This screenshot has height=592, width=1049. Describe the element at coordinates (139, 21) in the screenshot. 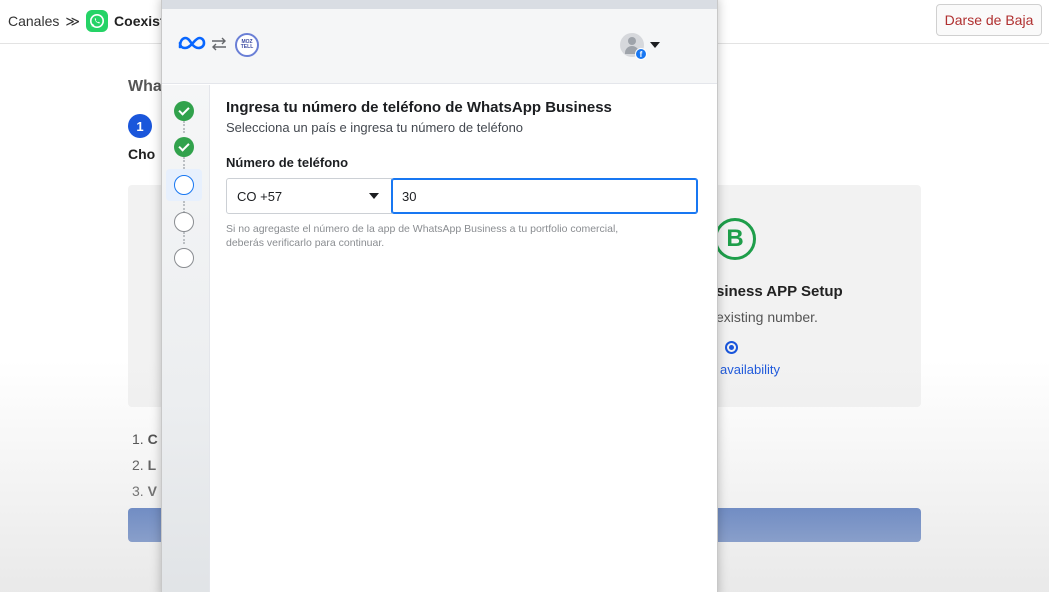

I see `breadcrumb-current: Coexist` at that location.